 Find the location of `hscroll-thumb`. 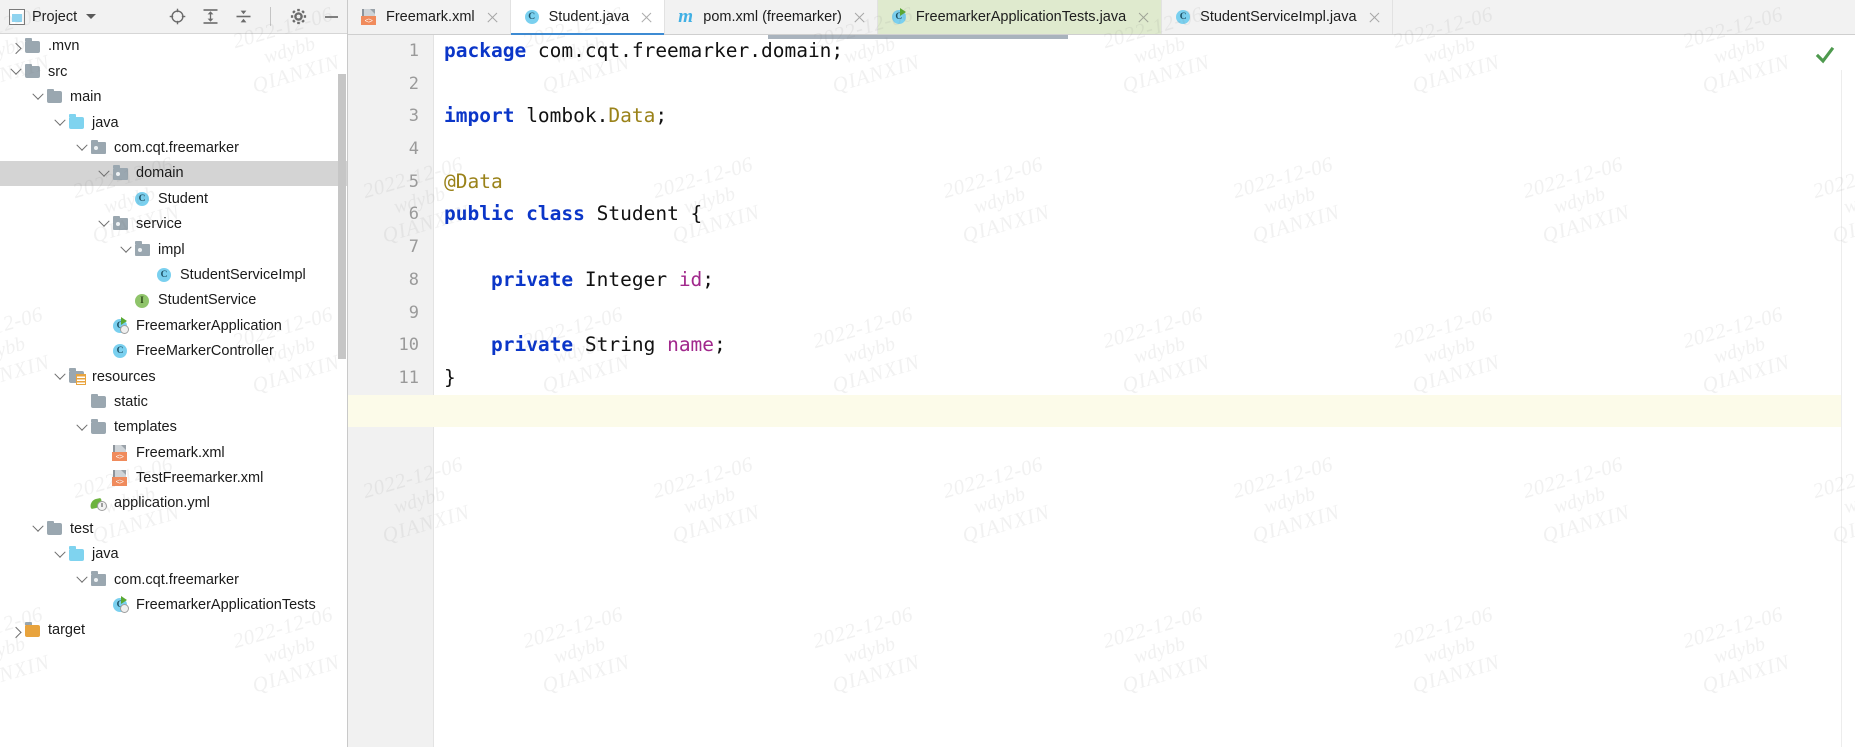

hscroll-thumb is located at coordinates (918, 37).